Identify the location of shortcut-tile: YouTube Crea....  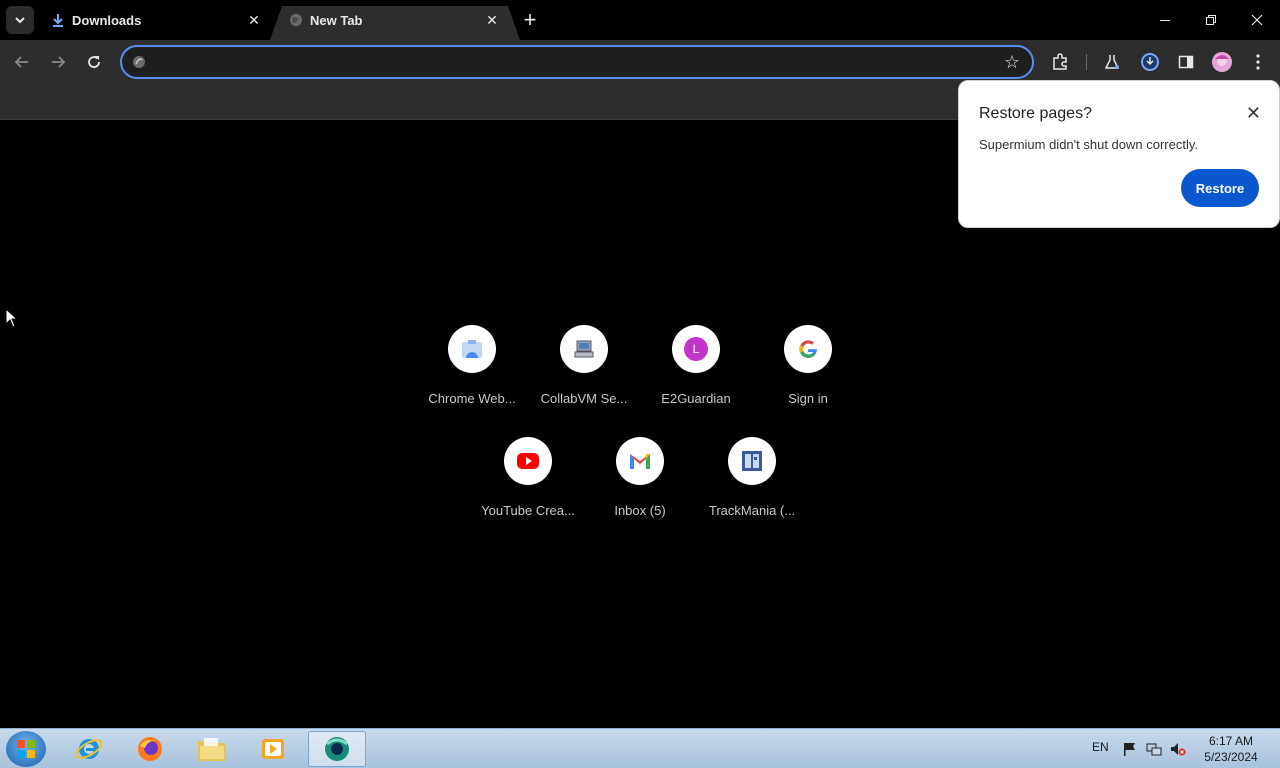
(528, 487).